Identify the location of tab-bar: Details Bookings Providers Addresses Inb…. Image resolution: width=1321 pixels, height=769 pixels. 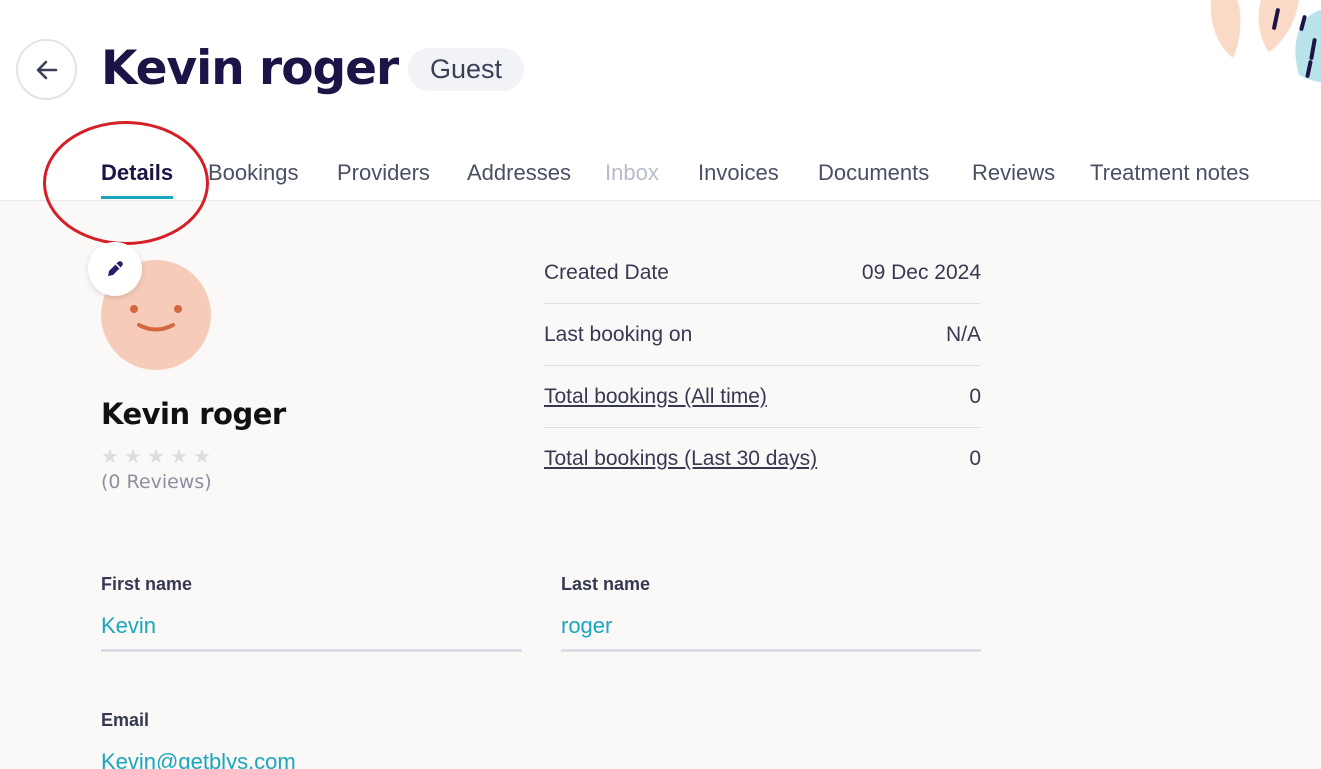
(660, 175).